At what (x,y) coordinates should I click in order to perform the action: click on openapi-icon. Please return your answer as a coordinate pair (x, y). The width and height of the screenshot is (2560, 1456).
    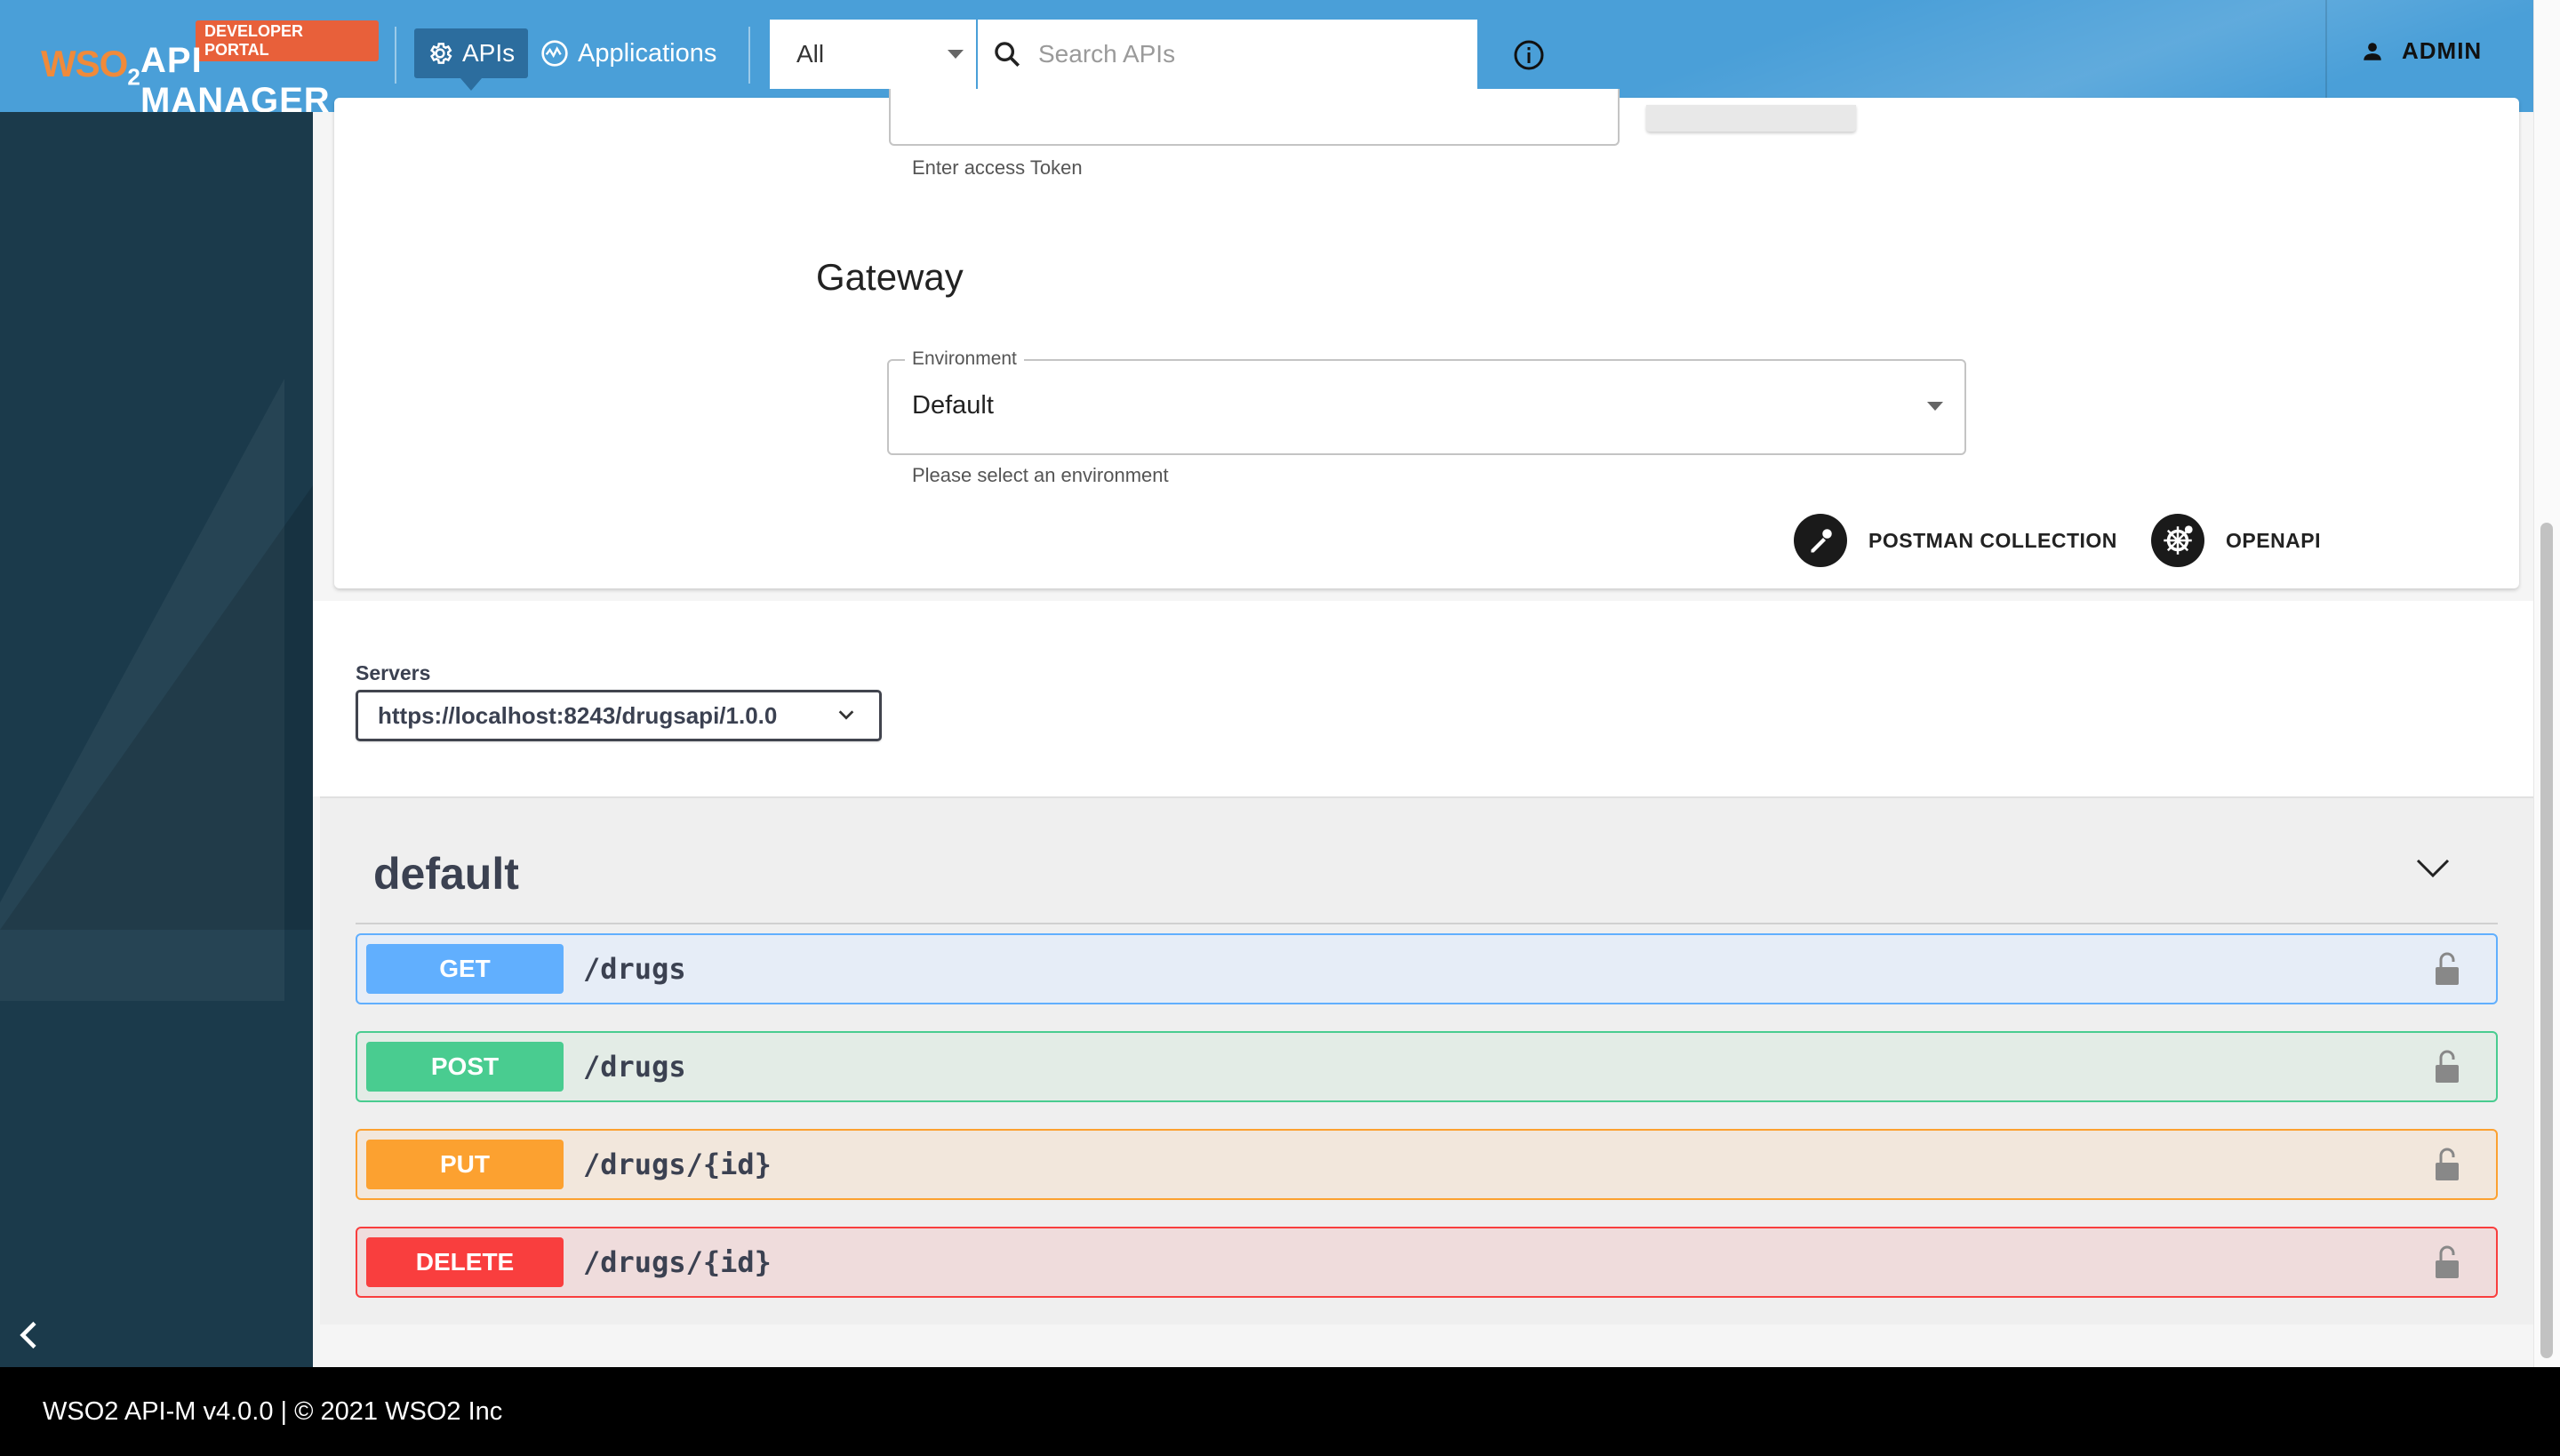
    Looking at the image, I should click on (2177, 540).